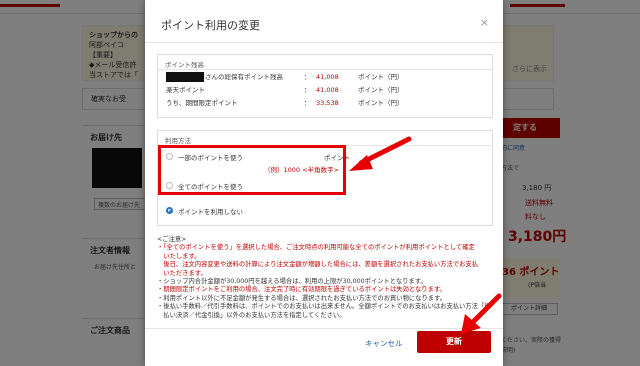 This screenshot has height=366, width=640. What do you see at coordinates (324, 42) in the screenshot?
I see `modal-divider` at bounding box center [324, 42].